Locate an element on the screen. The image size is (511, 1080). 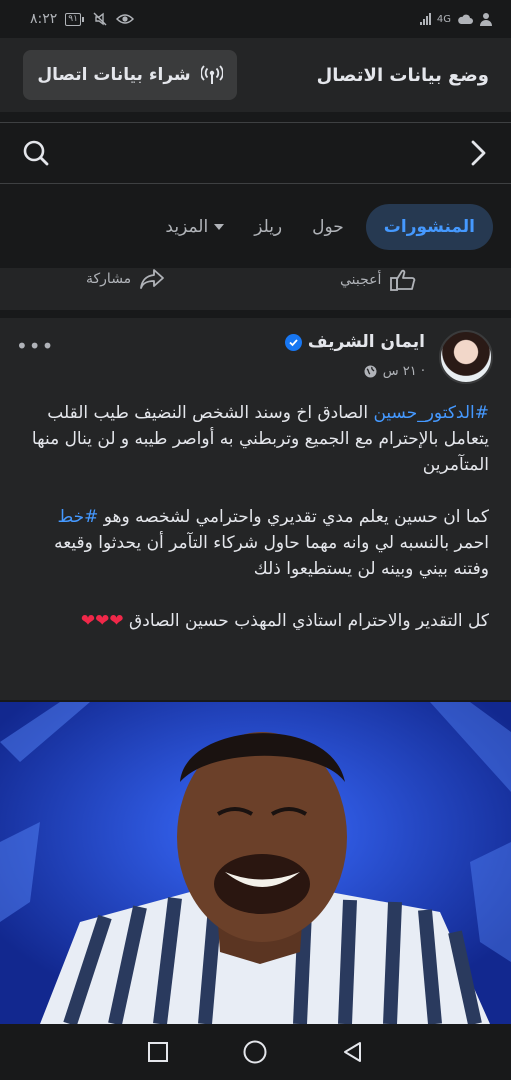
system-nav-bar is located at coordinates (255, 1052).